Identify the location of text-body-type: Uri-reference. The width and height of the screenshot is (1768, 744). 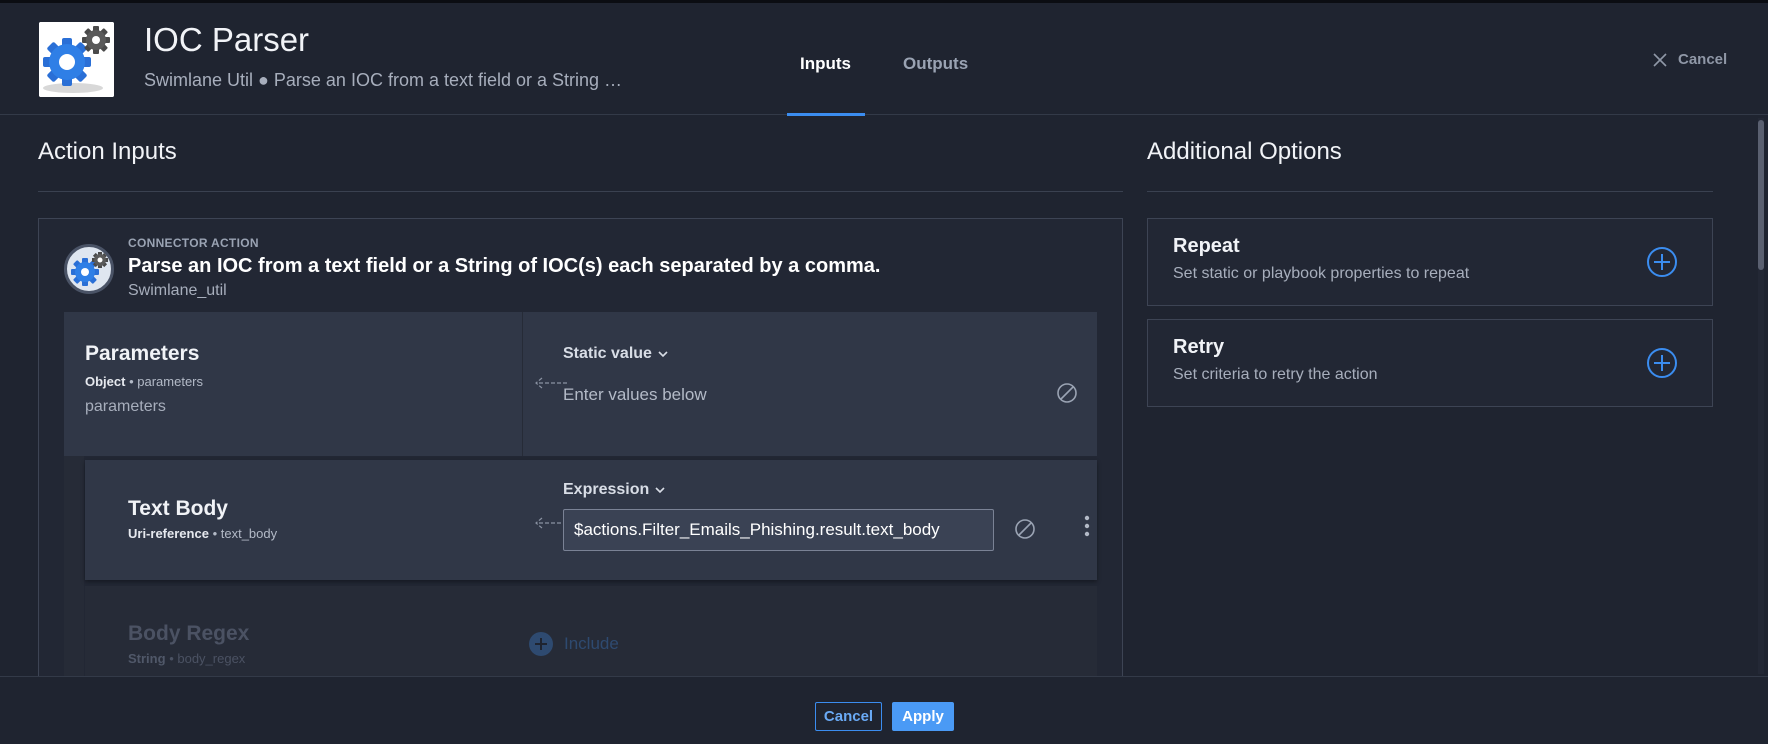
(168, 533).